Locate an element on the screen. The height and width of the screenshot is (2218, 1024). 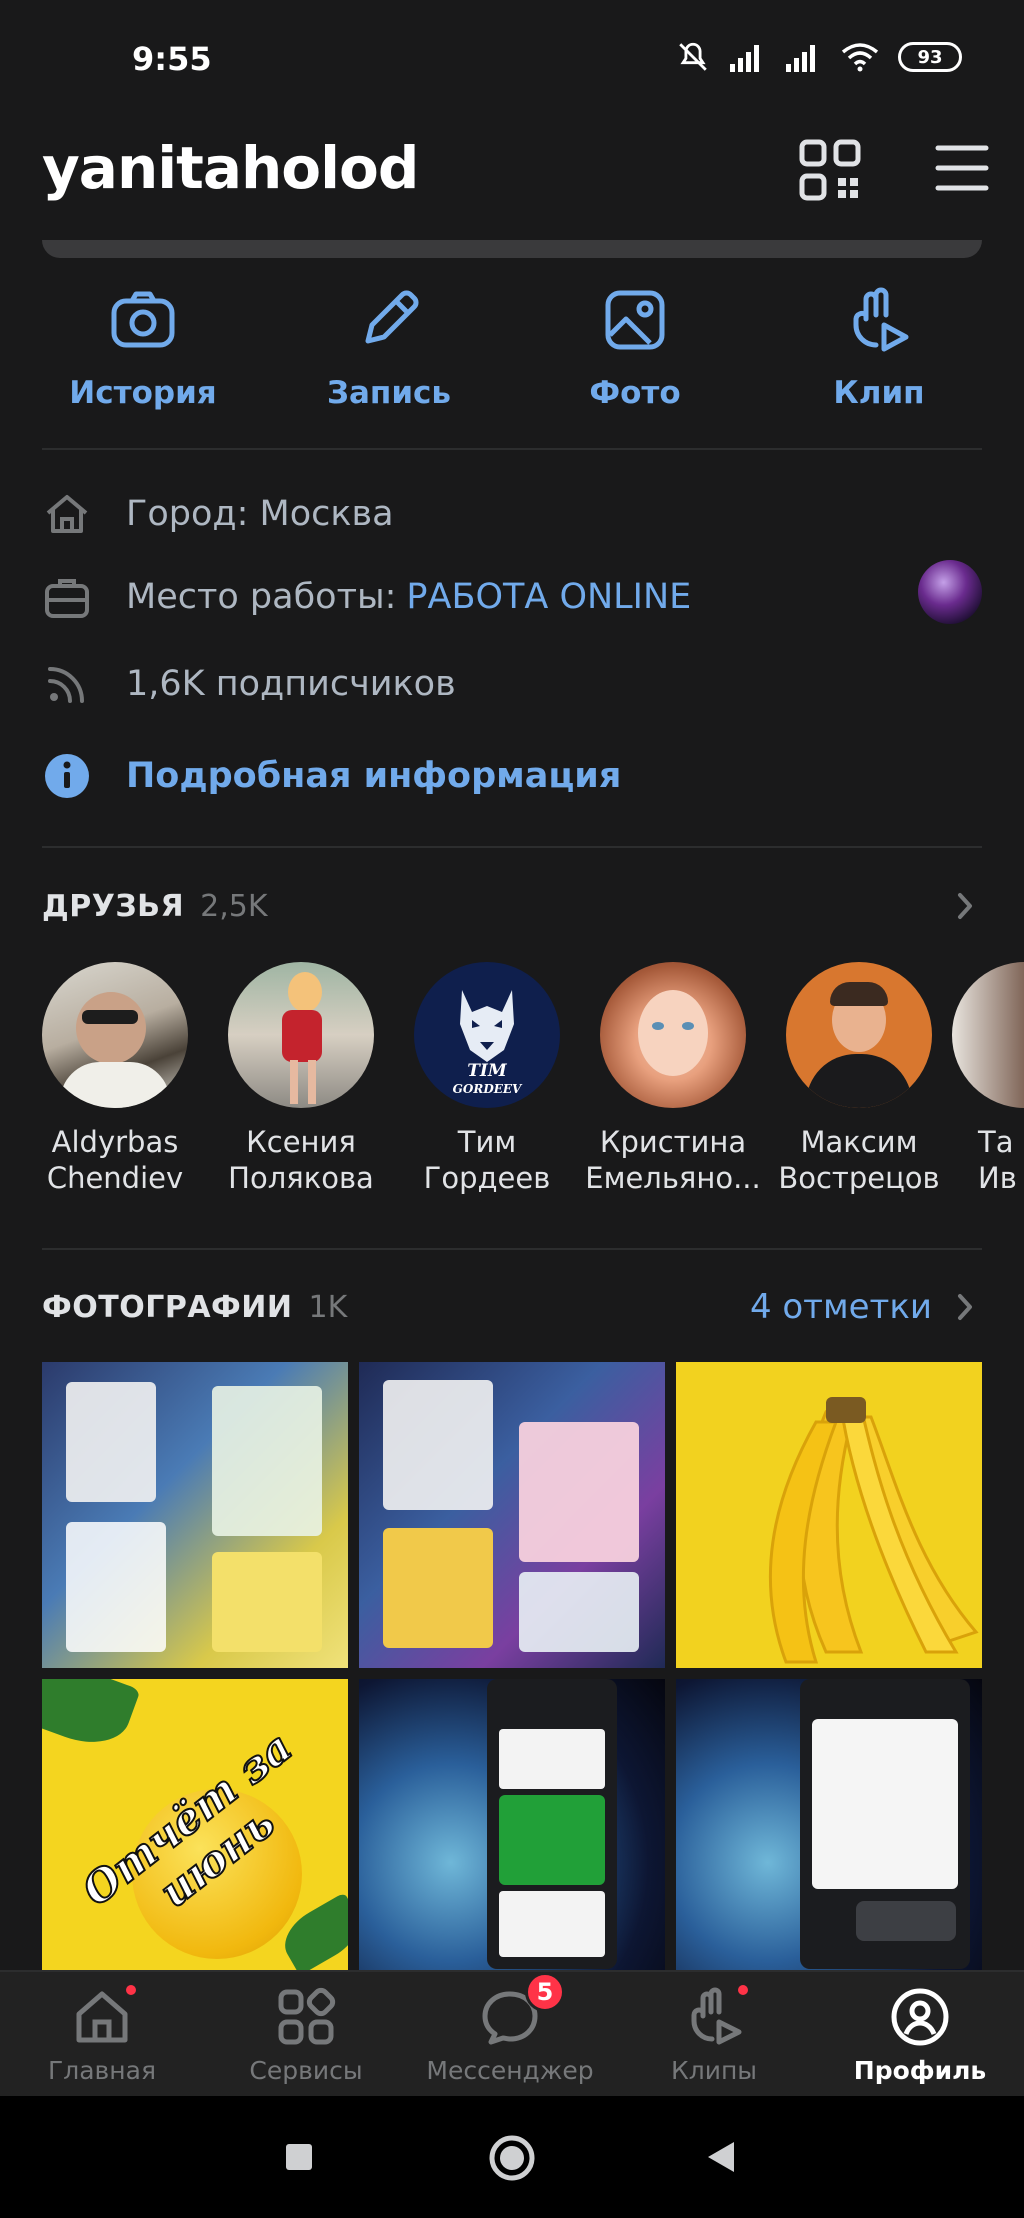
friend-last-name: Гордеев is located at coordinates (487, 1178).